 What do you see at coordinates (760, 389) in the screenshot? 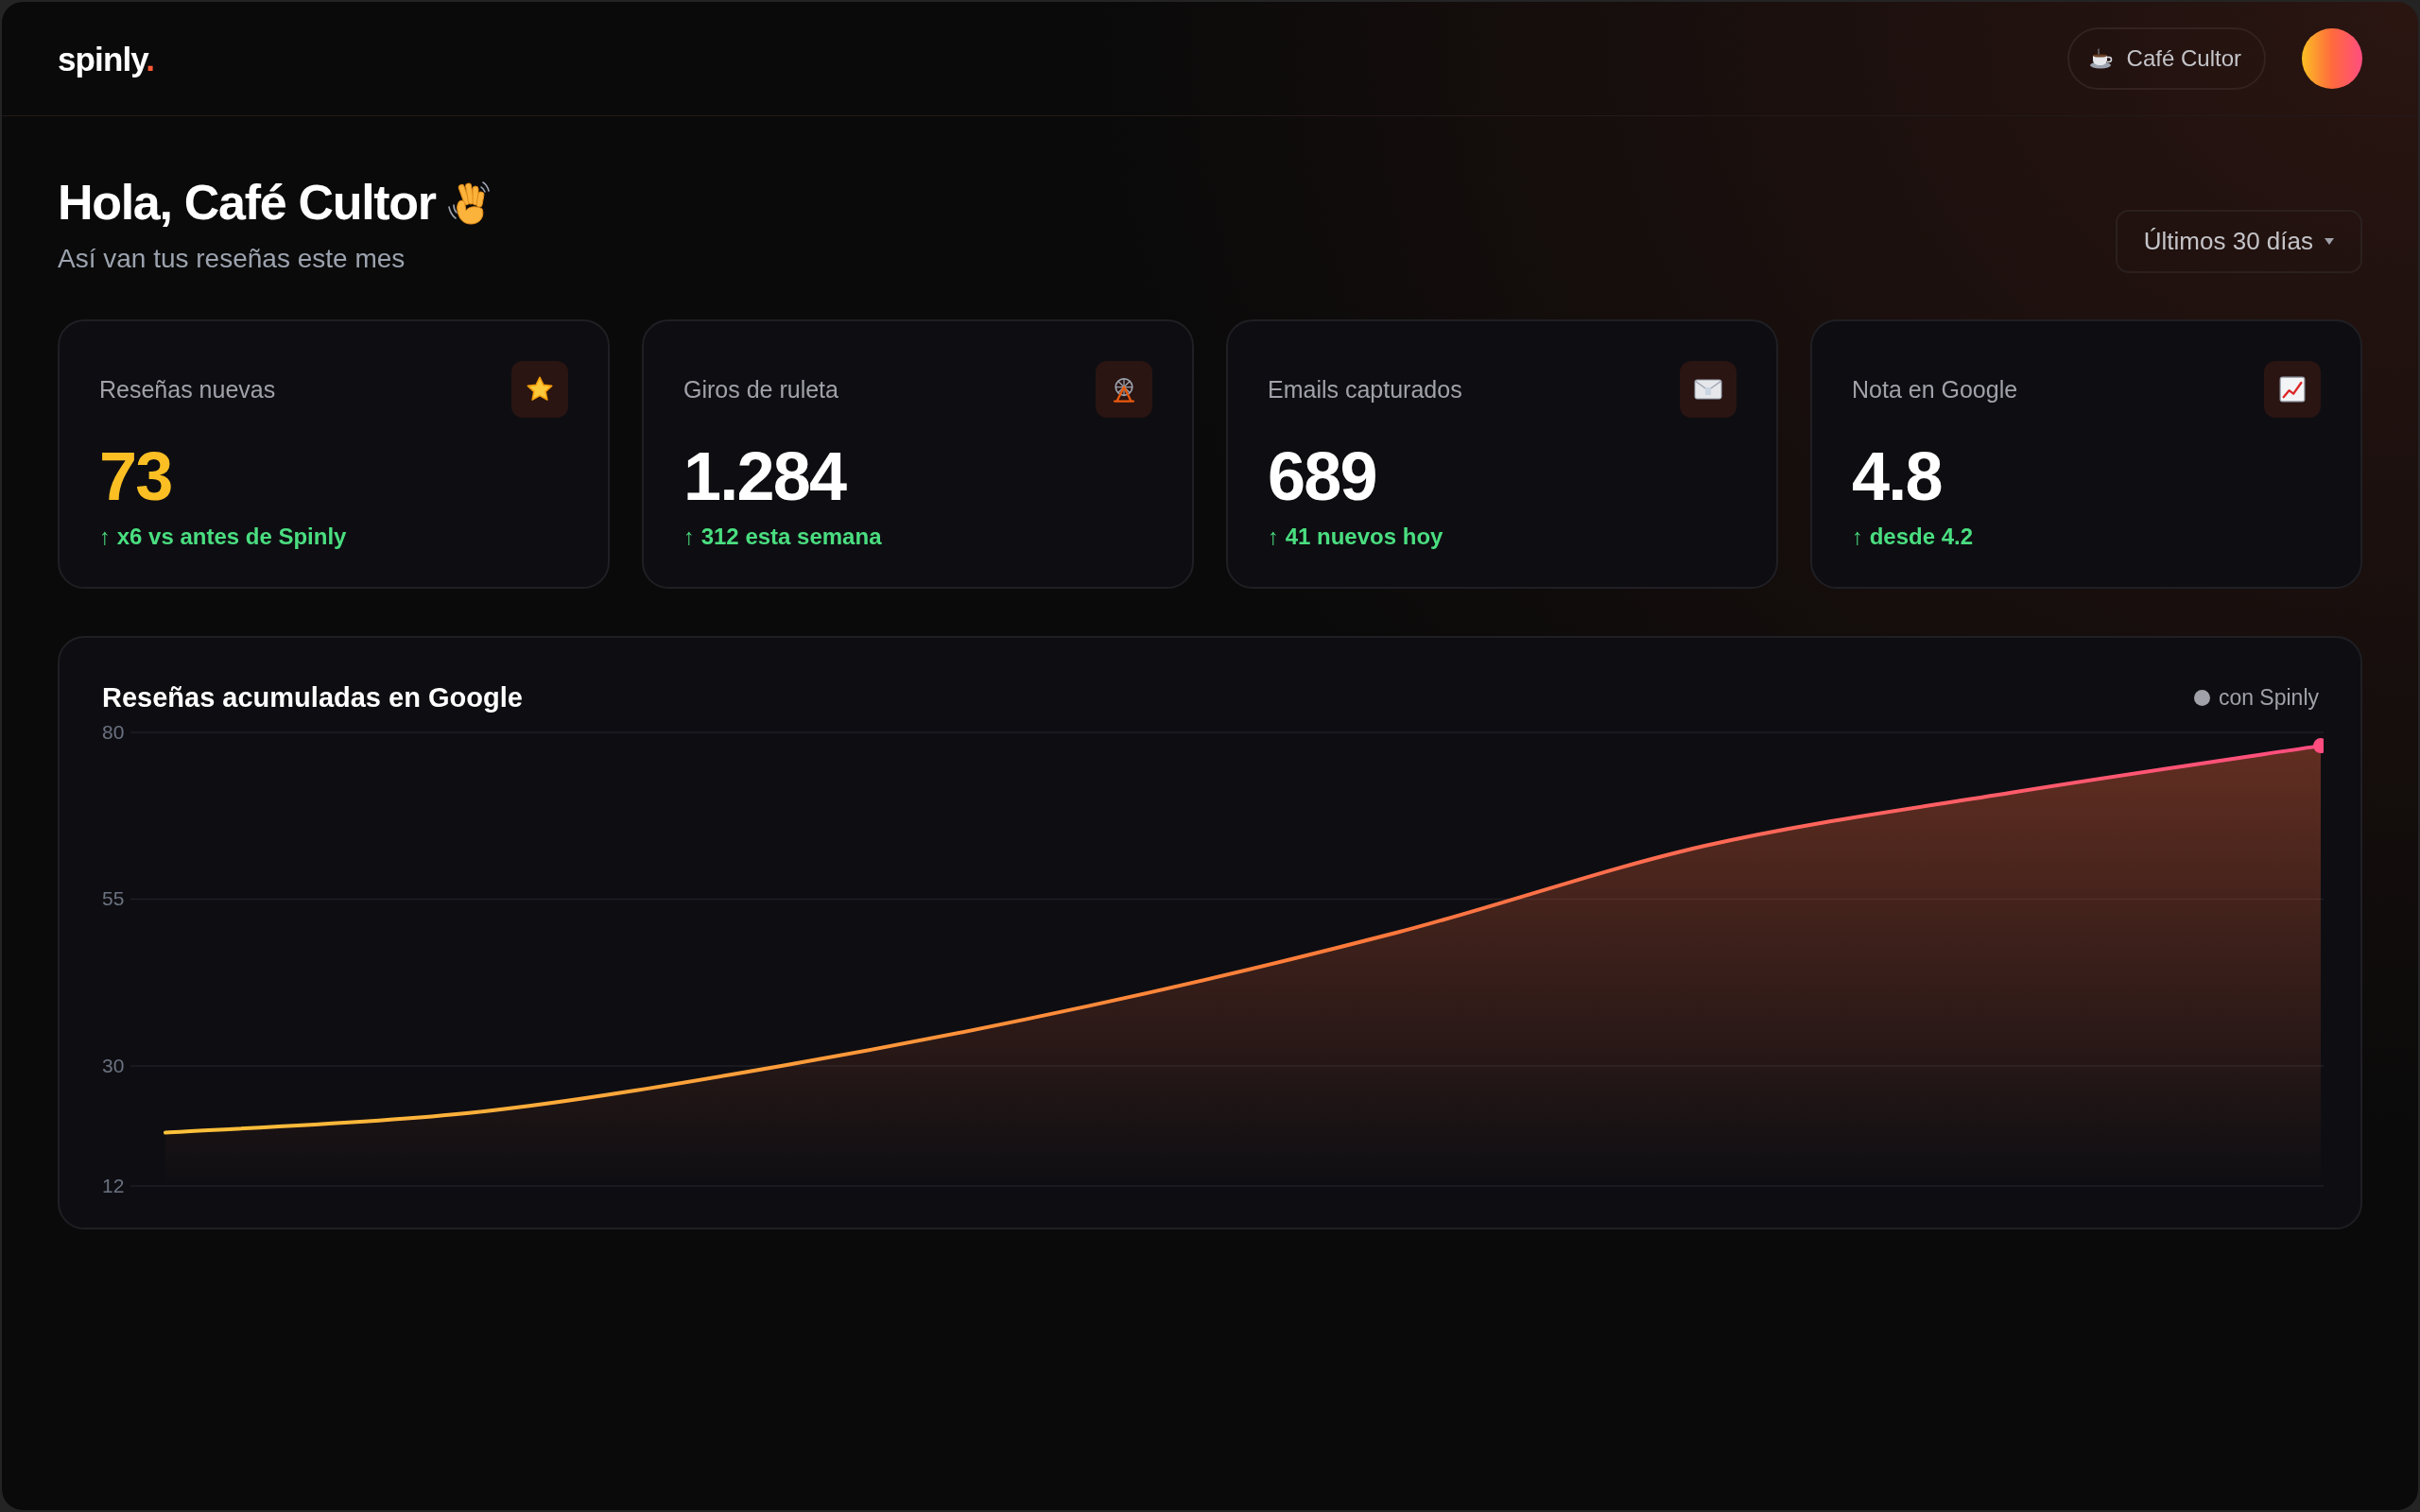
I see `stat-label: Giros de ruleta` at bounding box center [760, 389].